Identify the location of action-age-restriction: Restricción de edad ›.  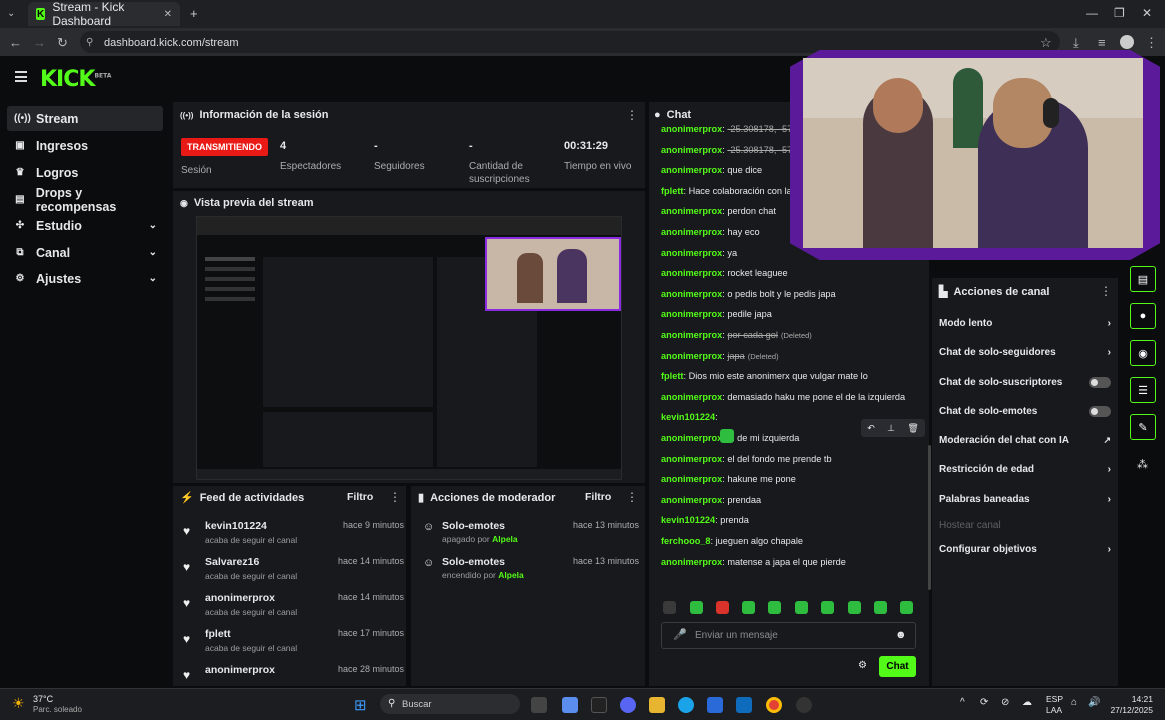
(1025, 469).